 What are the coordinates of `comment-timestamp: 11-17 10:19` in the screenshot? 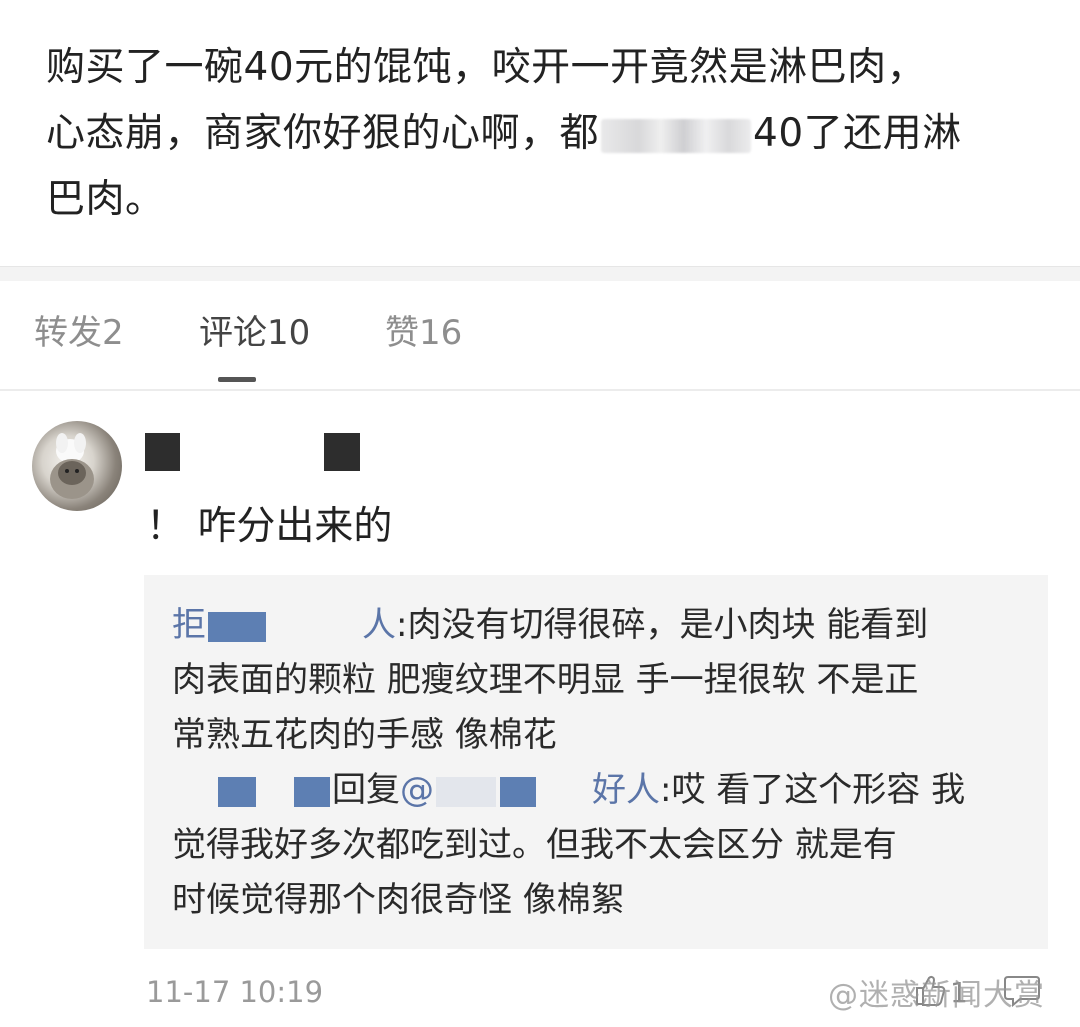 It's located at (235, 992).